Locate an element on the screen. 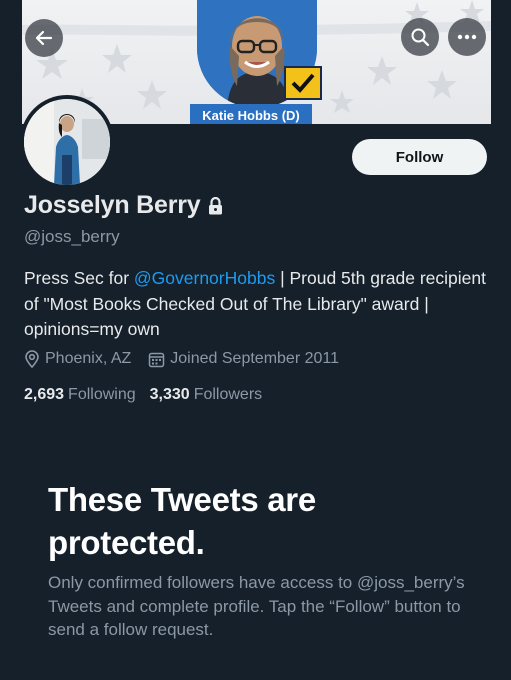 The height and width of the screenshot is (680, 511). banner-candidate-label: Katie Hobbs (D) is located at coordinates (251, 114).